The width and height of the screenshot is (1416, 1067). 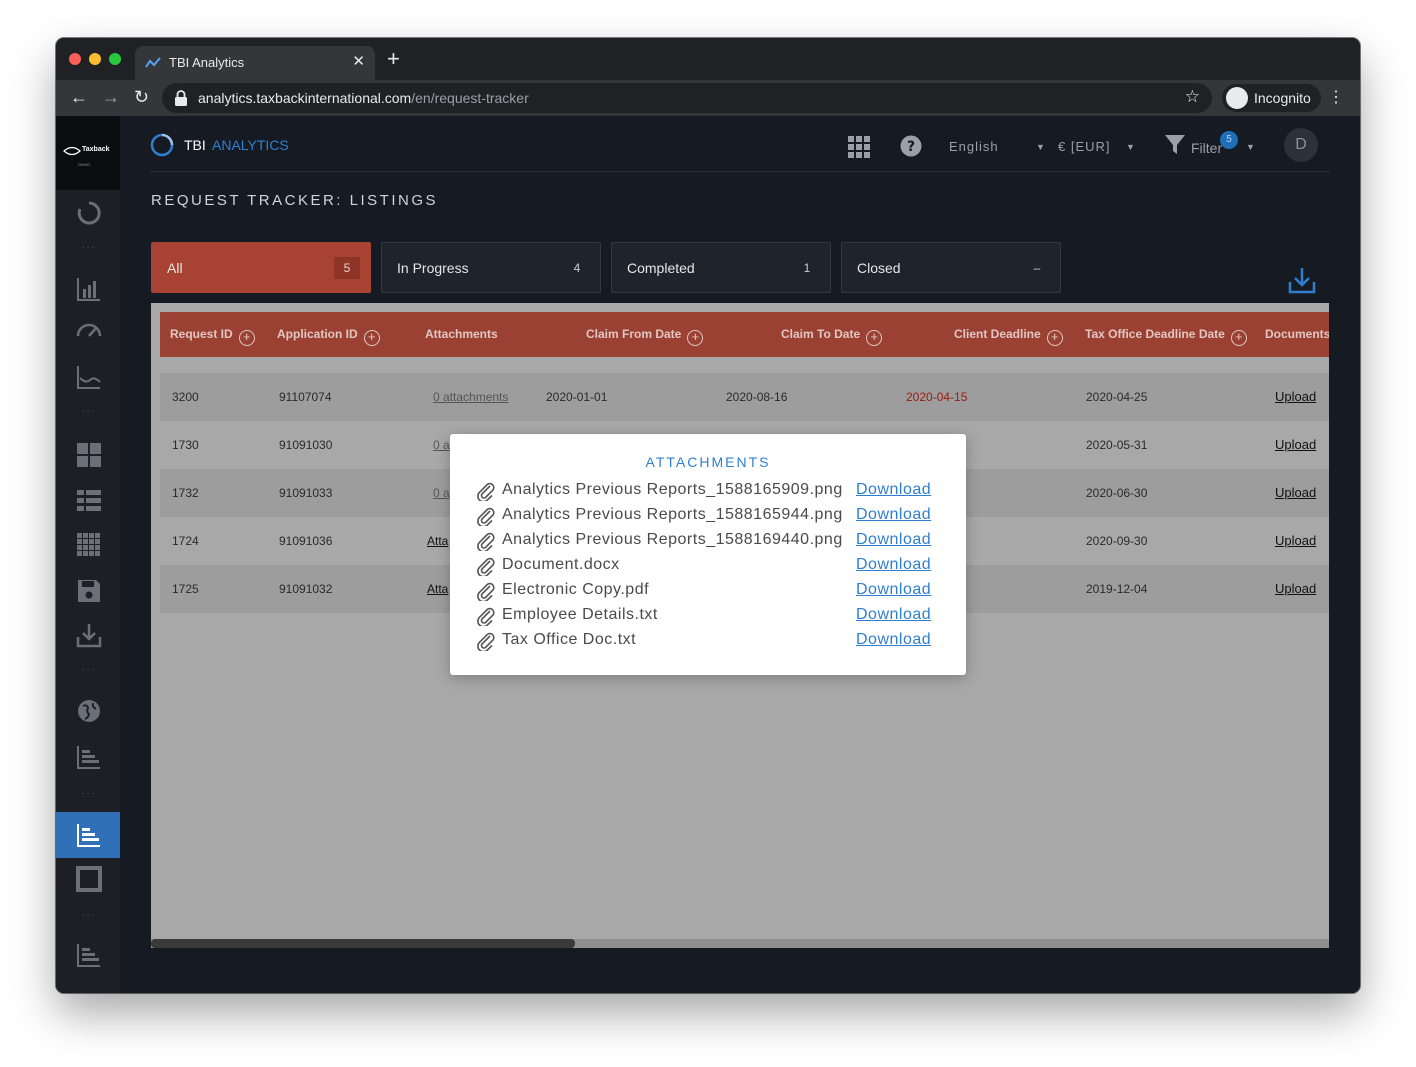 What do you see at coordinates (470, 397) in the screenshot?
I see `attachments-link: 0 attachments` at bounding box center [470, 397].